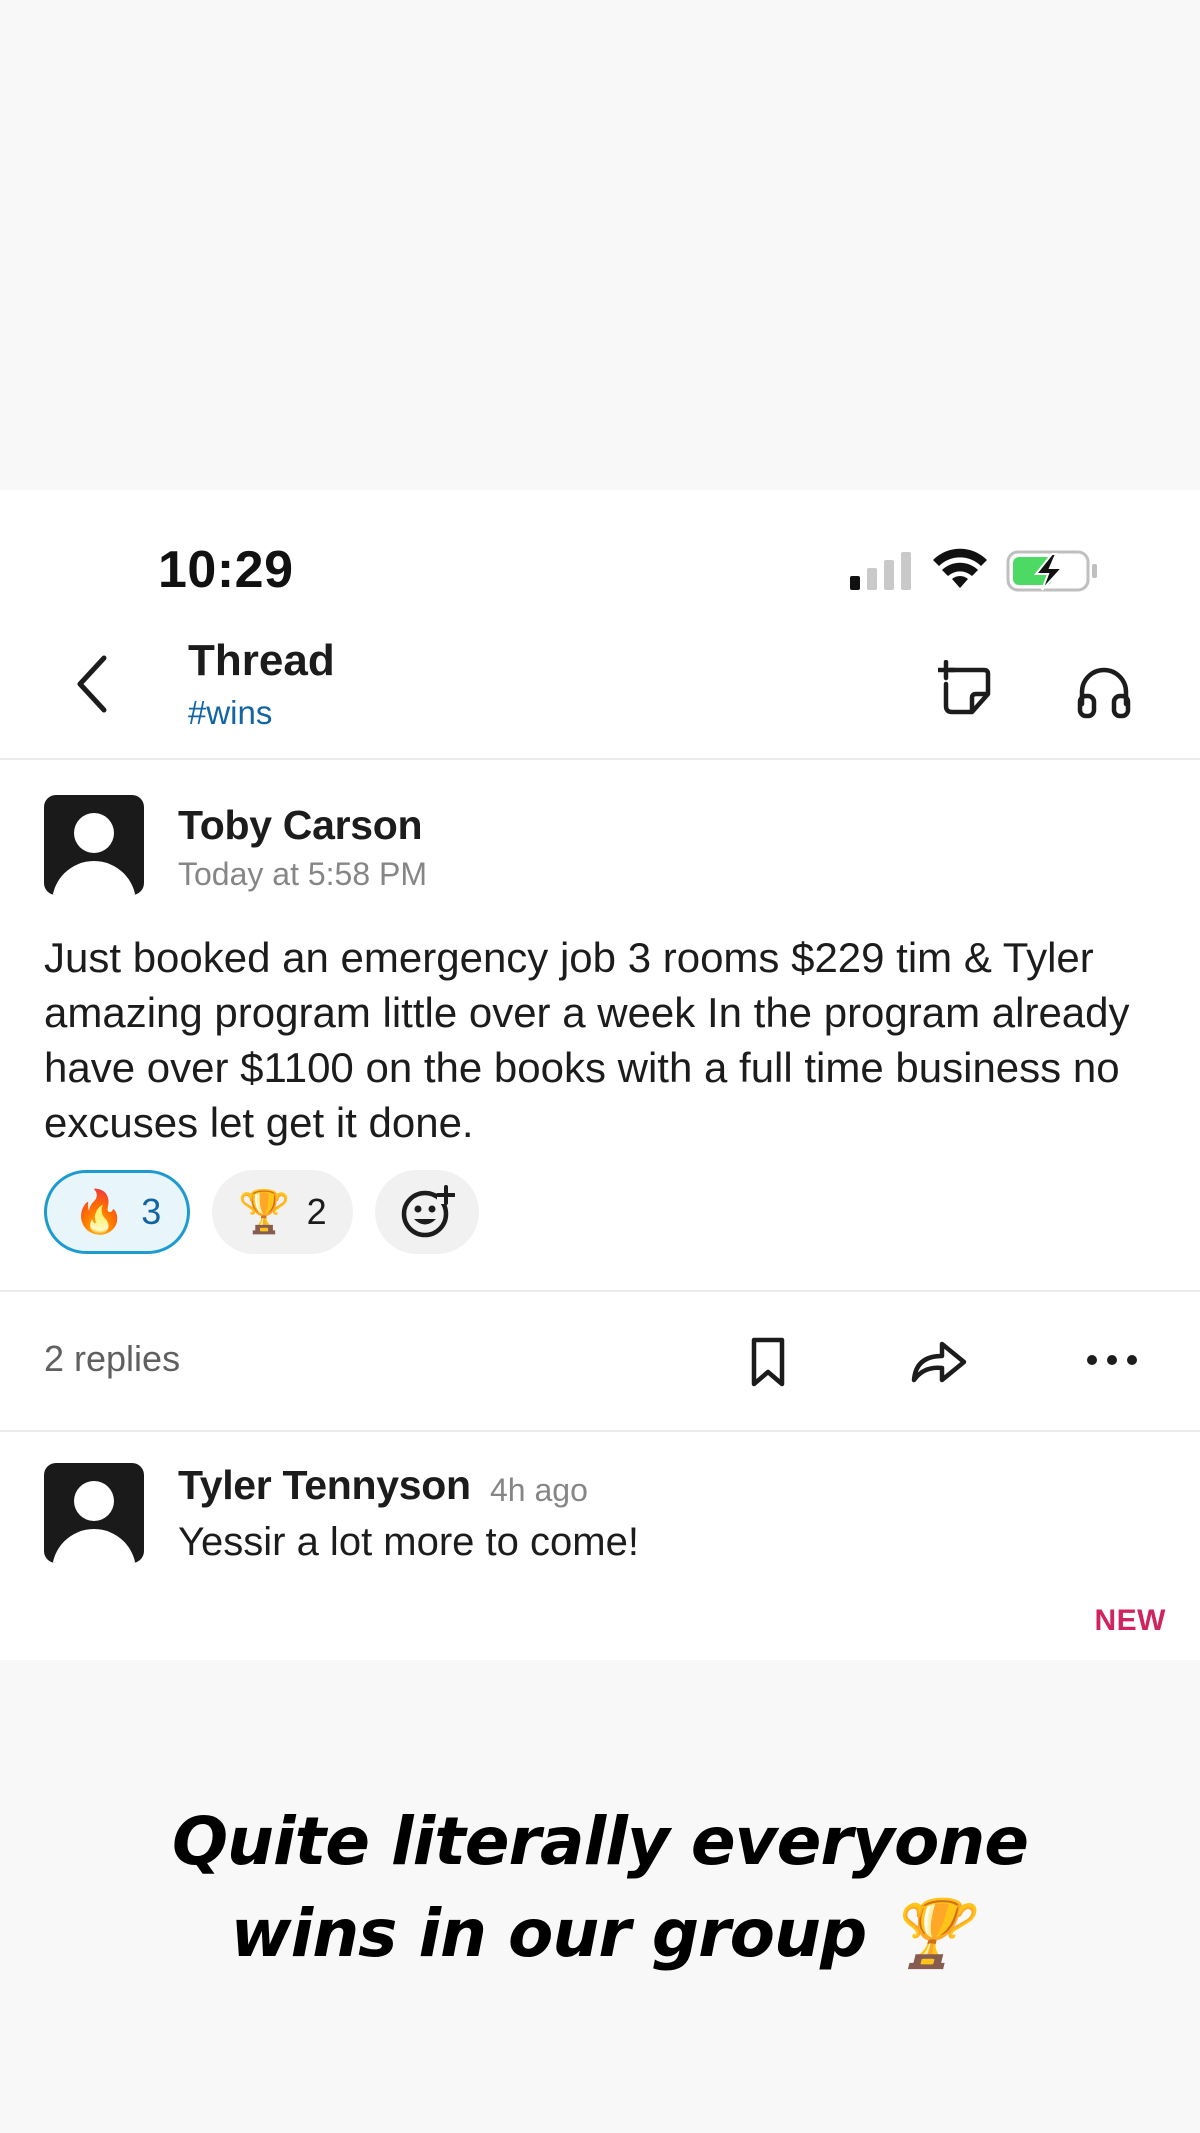  What do you see at coordinates (316, 1211) in the screenshot?
I see `reaction-count: 2` at bounding box center [316, 1211].